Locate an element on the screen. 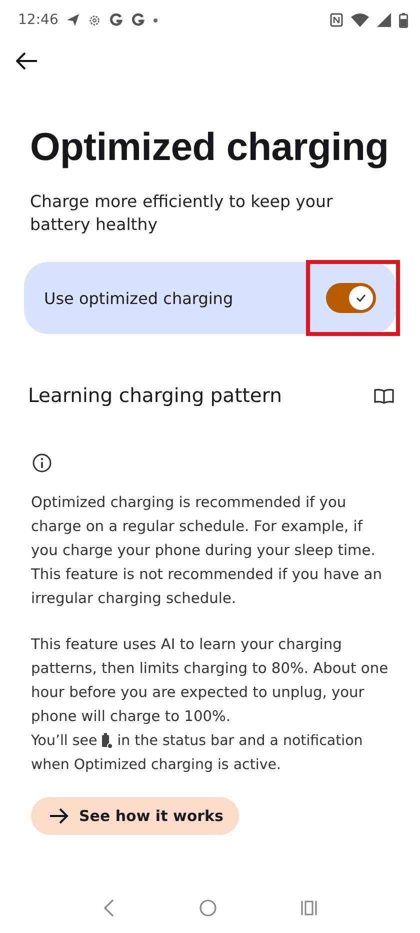 Image resolution: width=420 pixels, height=933 pixels. section-title: Learning charging pattern is located at coordinates (155, 395).